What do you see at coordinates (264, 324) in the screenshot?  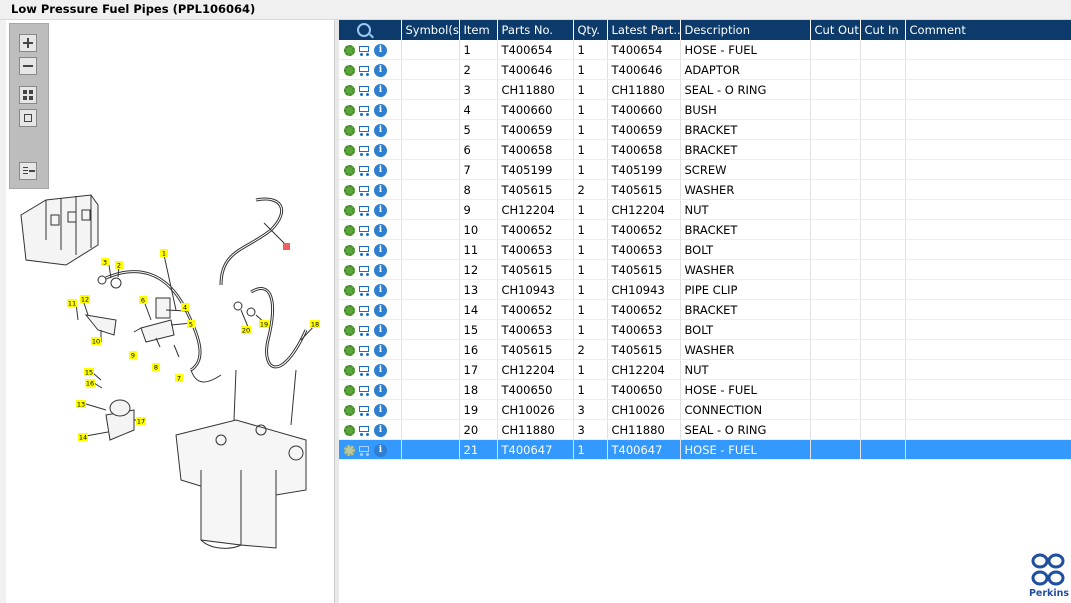 I see `callout: 19` at bounding box center [264, 324].